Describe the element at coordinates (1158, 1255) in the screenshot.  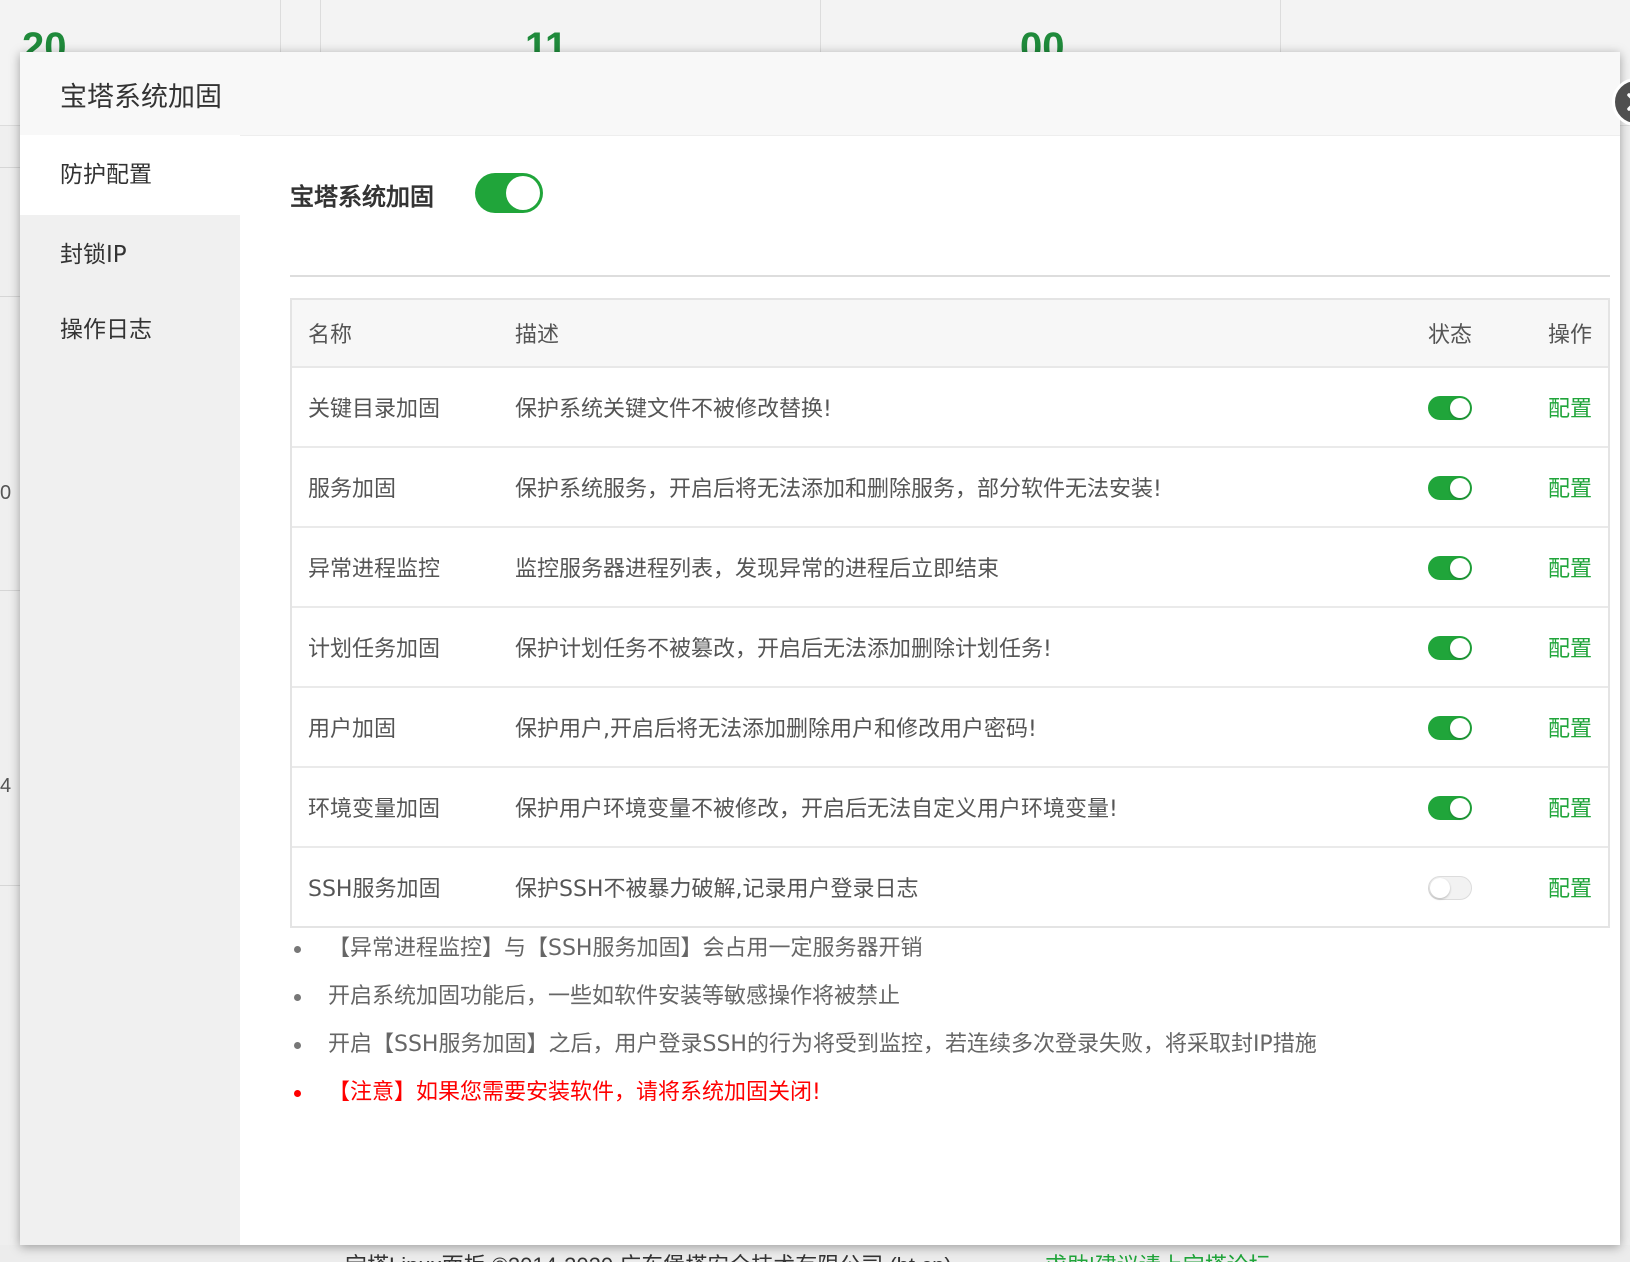
I see `footer-forum-link: 求助|建议请上宝塔论坛` at that location.